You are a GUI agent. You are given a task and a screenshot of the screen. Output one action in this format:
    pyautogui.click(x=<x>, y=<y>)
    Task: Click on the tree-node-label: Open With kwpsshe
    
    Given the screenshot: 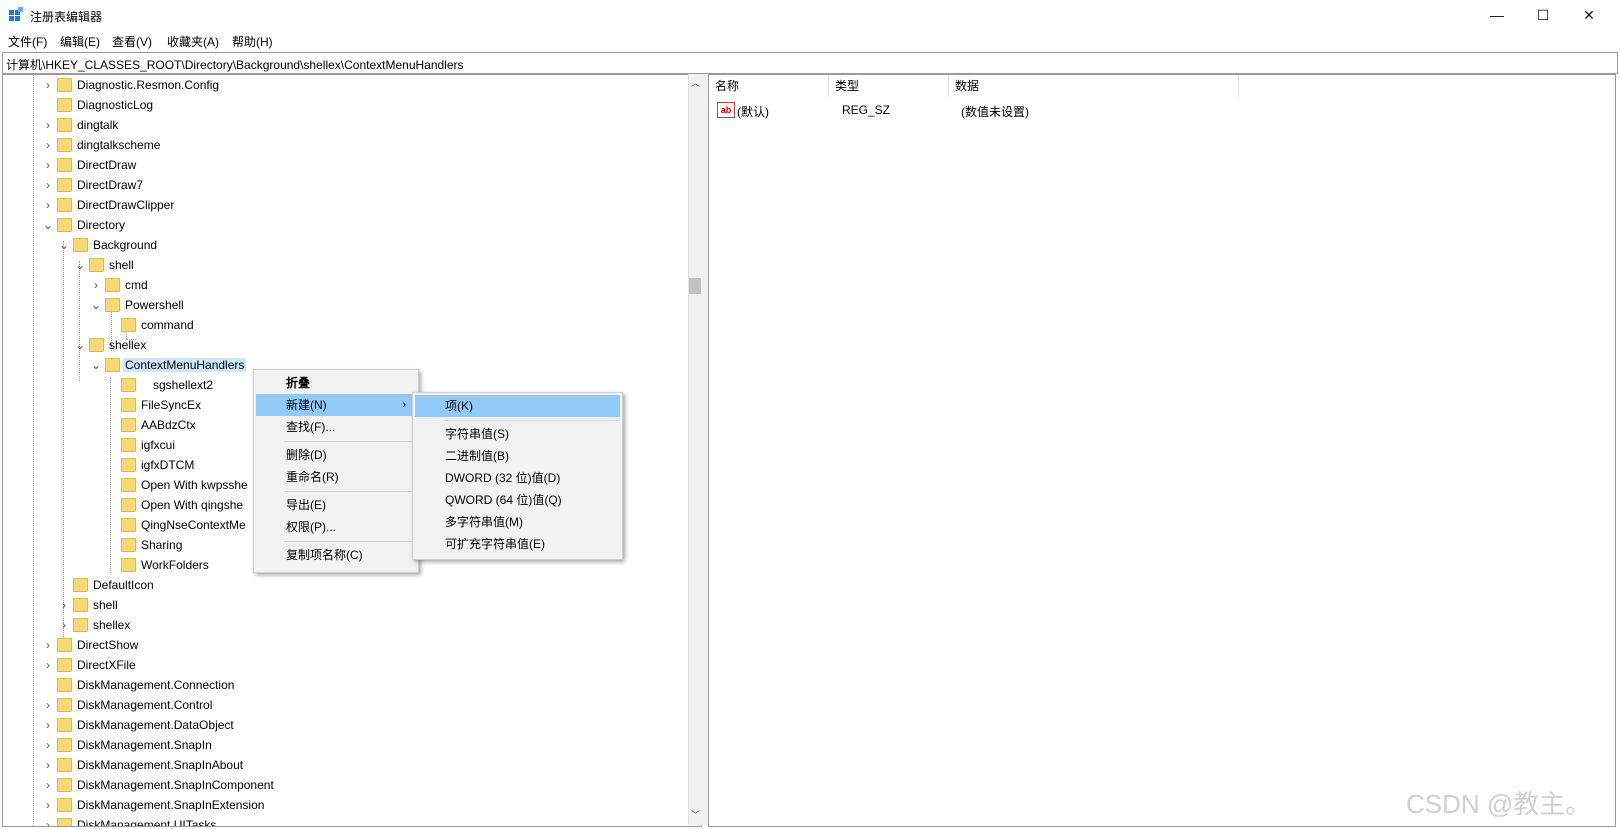 What is the action you would take?
    pyautogui.click(x=194, y=485)
    